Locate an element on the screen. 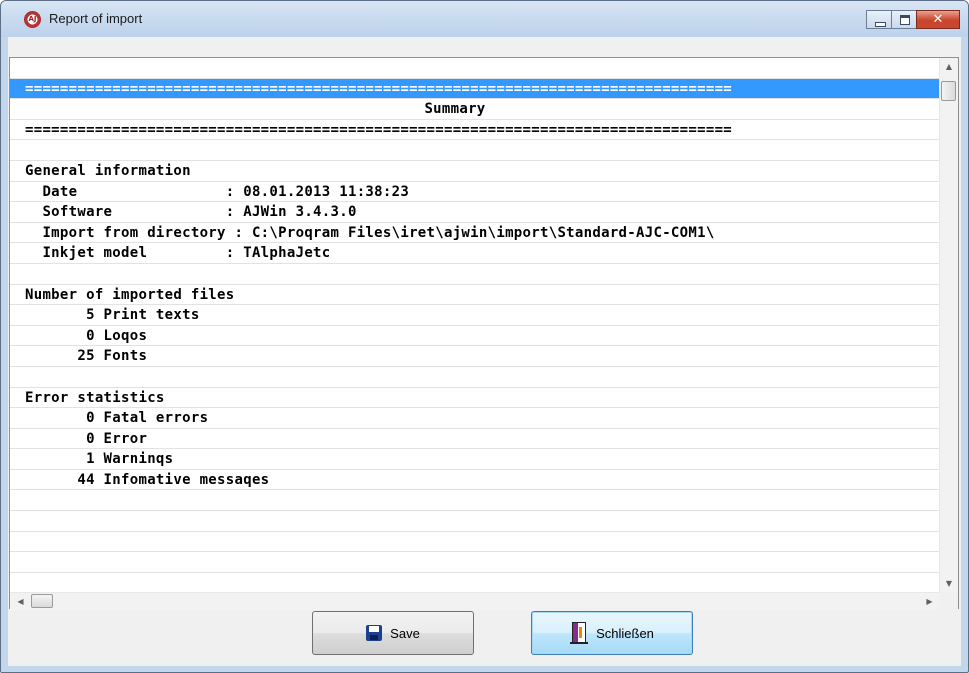  maximize-button is located at coordinates (904, 19).